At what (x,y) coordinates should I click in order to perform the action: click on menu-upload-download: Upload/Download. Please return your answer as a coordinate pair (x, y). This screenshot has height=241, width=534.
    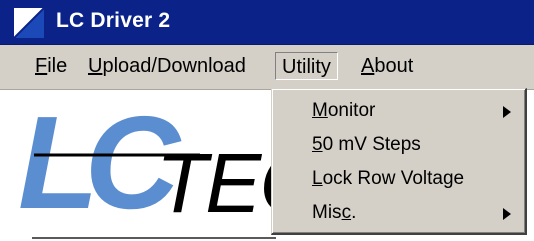
    Looking at the image, I should click on (167, 66).